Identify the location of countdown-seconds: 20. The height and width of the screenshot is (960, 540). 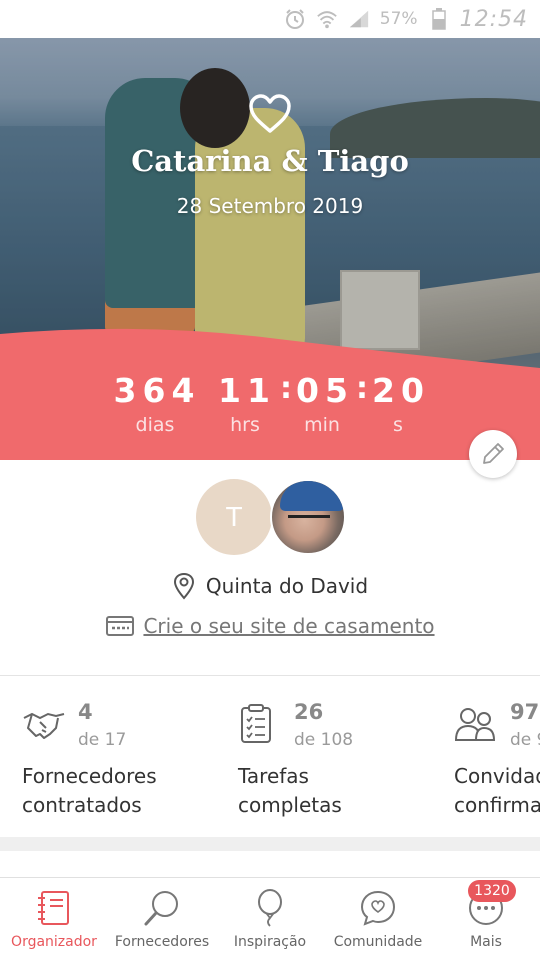
(401, 390).